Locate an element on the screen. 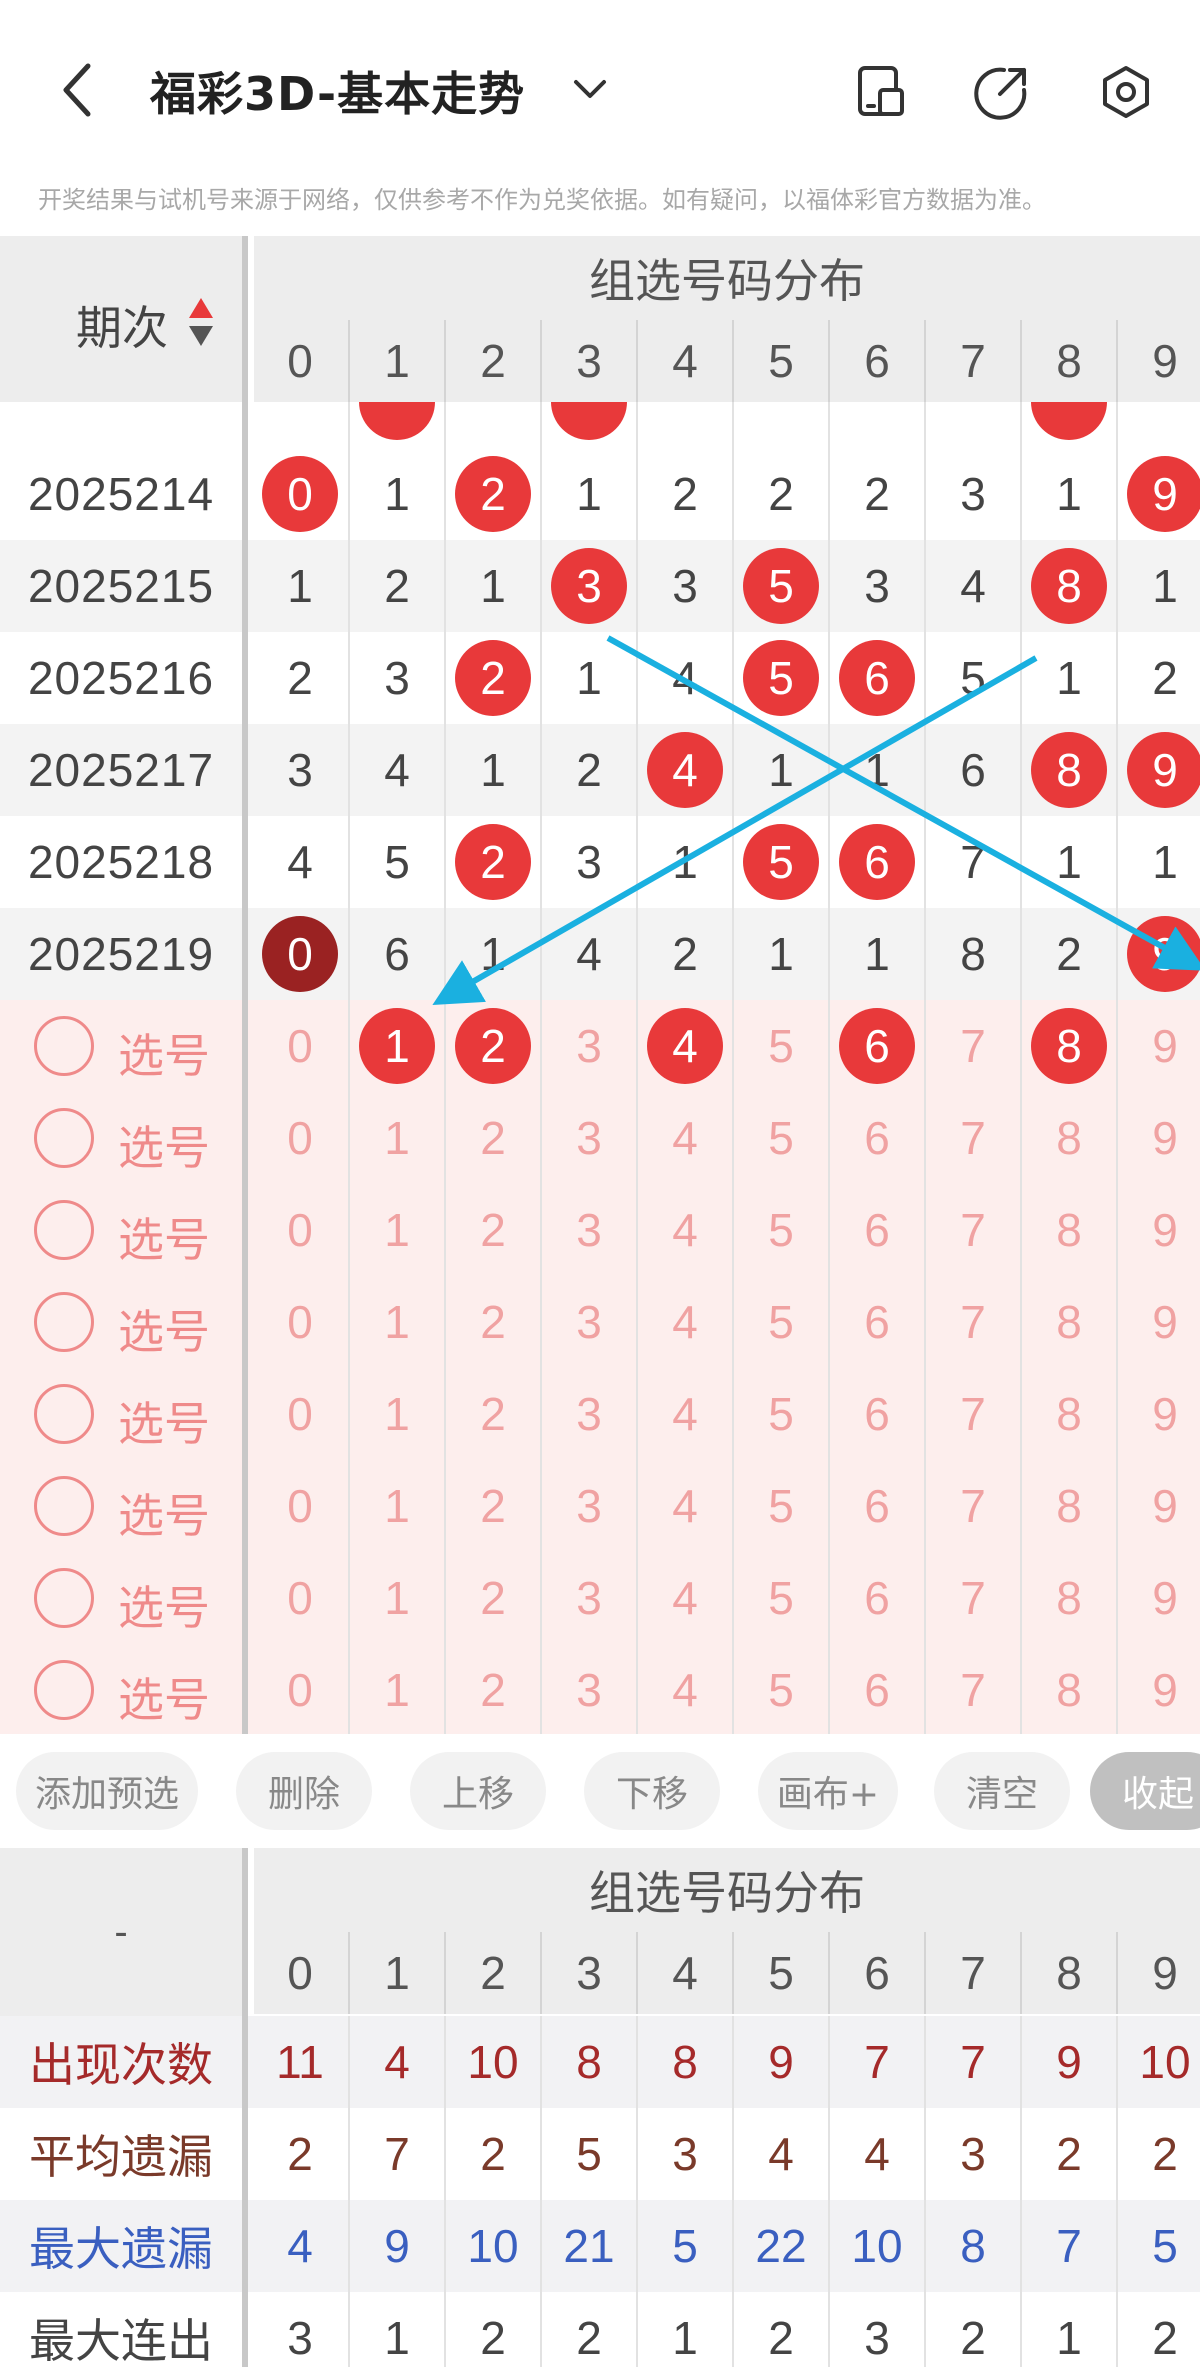 The height and width of the screenshot is (2367, 1200). share-button is located at coordinates (1002, 92).